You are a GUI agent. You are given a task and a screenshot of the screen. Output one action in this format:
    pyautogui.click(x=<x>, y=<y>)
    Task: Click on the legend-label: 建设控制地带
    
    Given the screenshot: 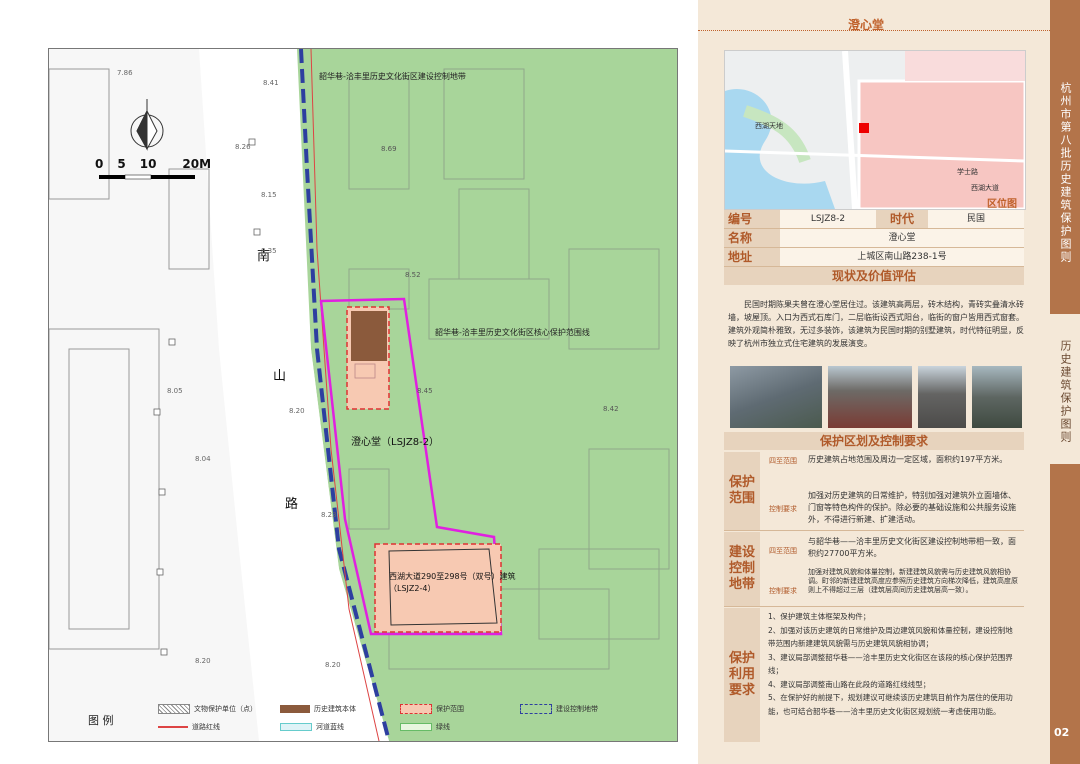 What is the action you would take?
    pyautogui.click(x=577, y=709)
    